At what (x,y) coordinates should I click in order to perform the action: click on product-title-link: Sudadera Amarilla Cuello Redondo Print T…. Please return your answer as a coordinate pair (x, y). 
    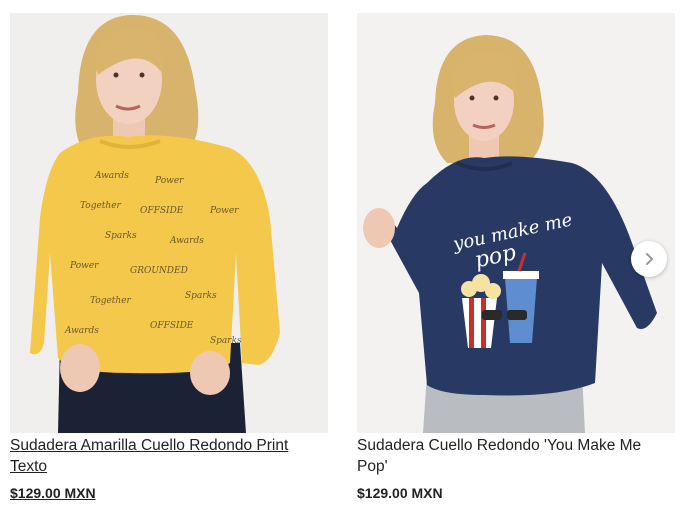
    Looking at the image, I should click on (166, 456).